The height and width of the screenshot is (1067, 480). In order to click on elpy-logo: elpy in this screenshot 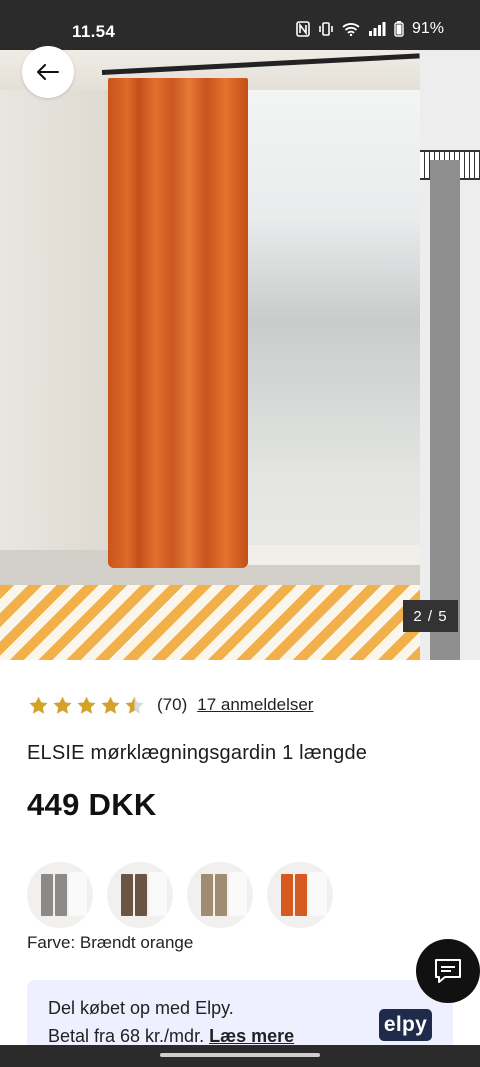, I will do `click(405, 1025)`.